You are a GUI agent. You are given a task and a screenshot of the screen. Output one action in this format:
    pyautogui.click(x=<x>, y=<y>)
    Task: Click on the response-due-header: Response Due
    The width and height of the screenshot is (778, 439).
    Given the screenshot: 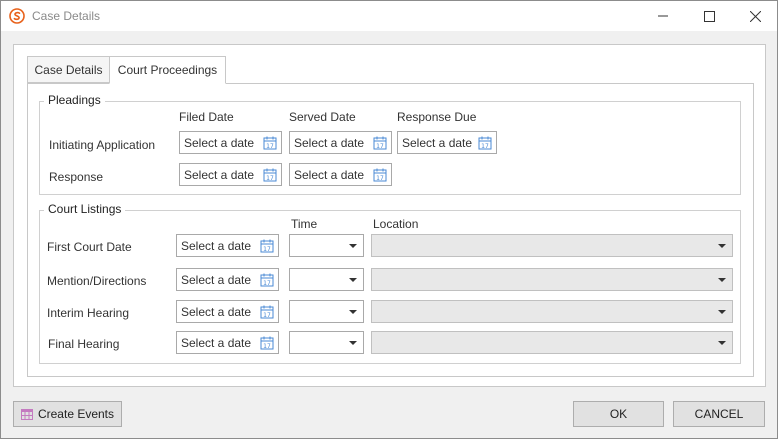 What is the action you would take?
    pyautogui.click(x=437, y=117)
    